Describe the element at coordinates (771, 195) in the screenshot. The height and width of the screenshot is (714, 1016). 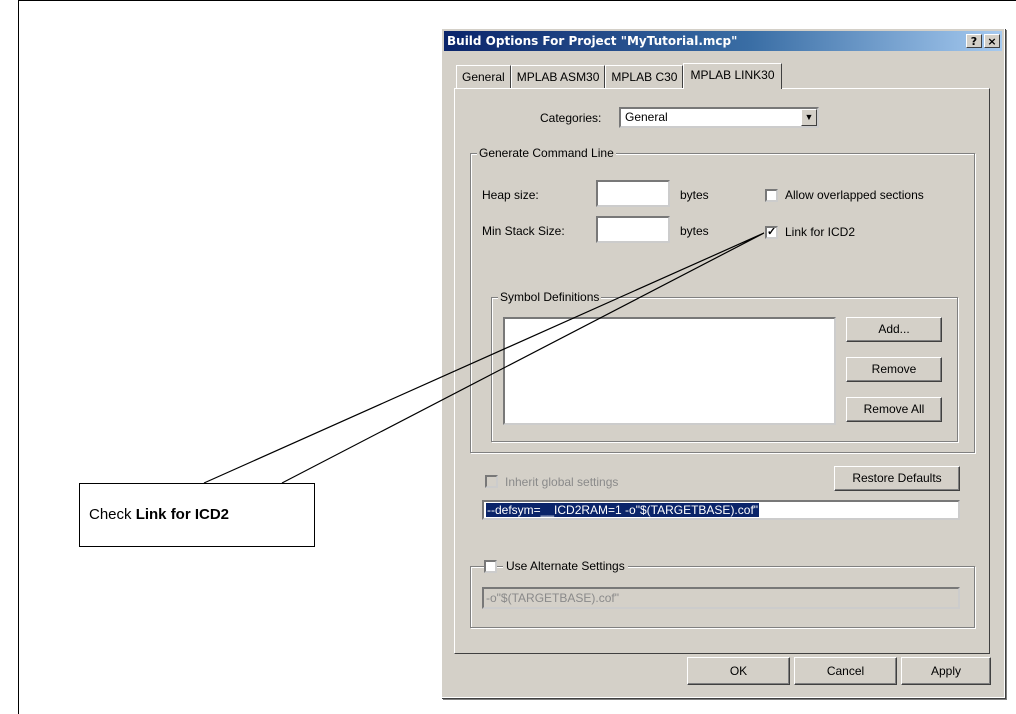
I see `allow-overlapped-checkbox` at that location.